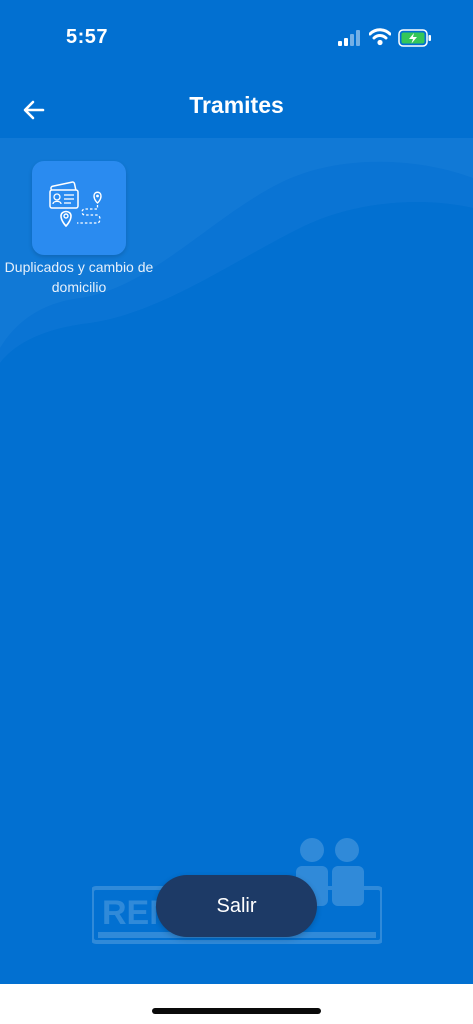 The height and width of the screenshot is (1024, 473). What do you see at coordinates (380, 37) in the screenshot?
I see `wifi-icon` at bounding box center [380, 37].